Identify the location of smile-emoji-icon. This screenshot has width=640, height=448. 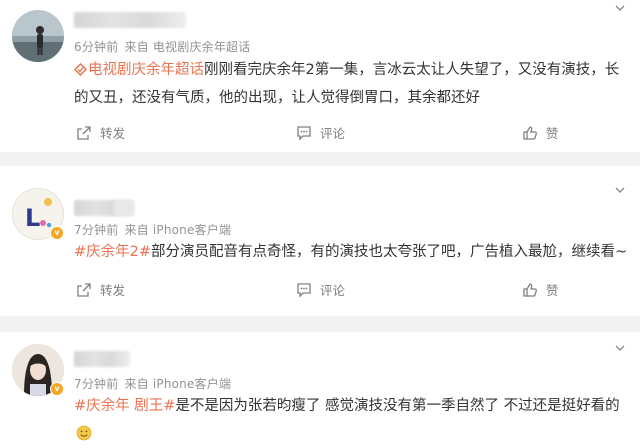
(84, 433).